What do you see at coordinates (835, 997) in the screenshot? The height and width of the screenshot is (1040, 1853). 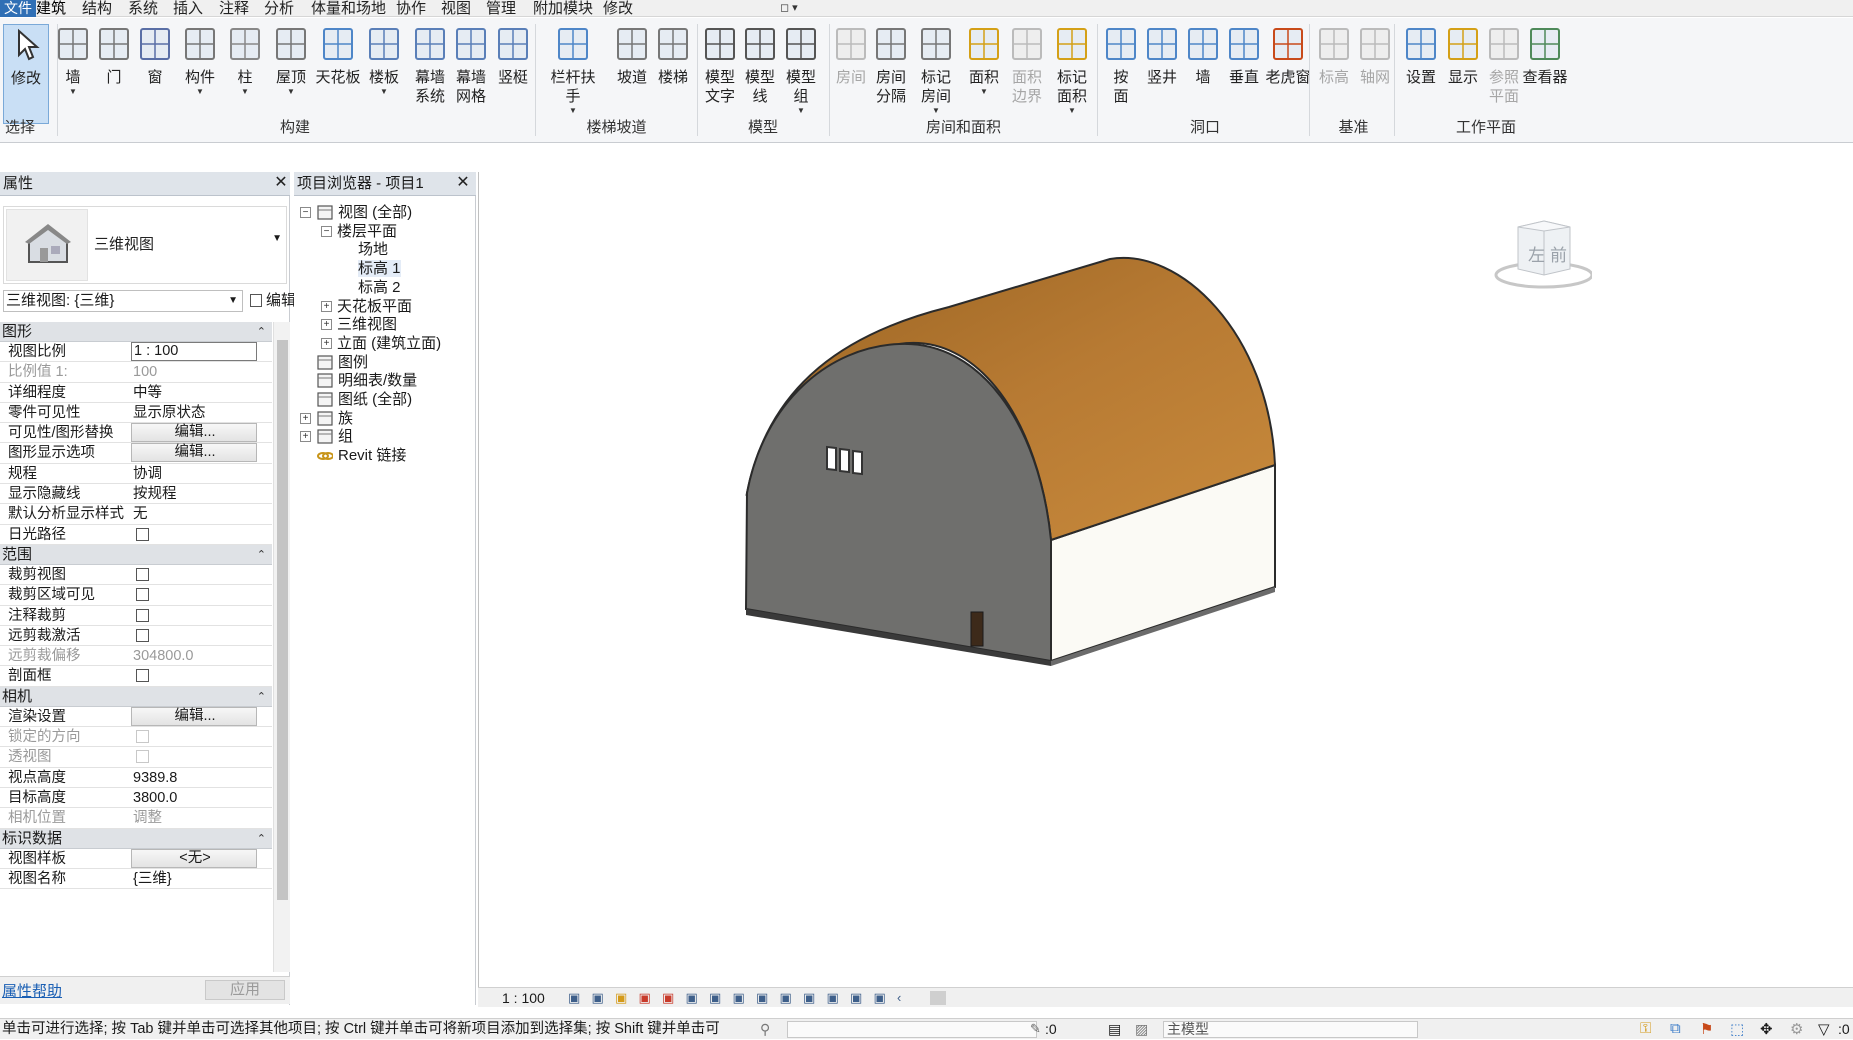 I see `analysis-icon: ▣` at bounding box center [835, 997].